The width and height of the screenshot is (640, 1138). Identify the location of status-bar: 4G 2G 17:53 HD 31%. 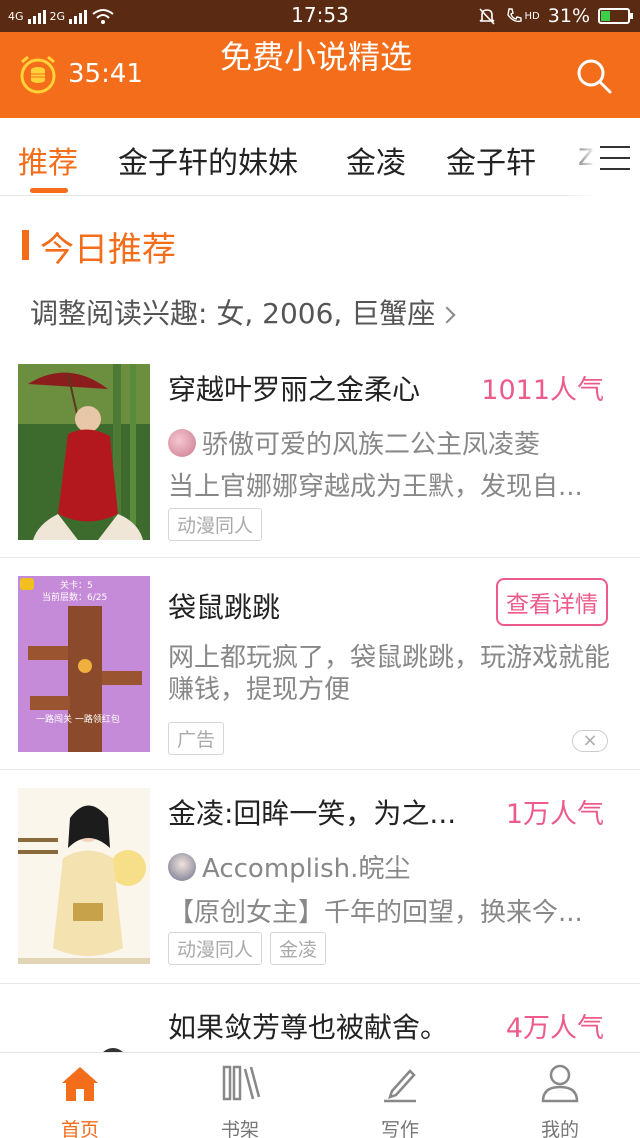
(320, 16).